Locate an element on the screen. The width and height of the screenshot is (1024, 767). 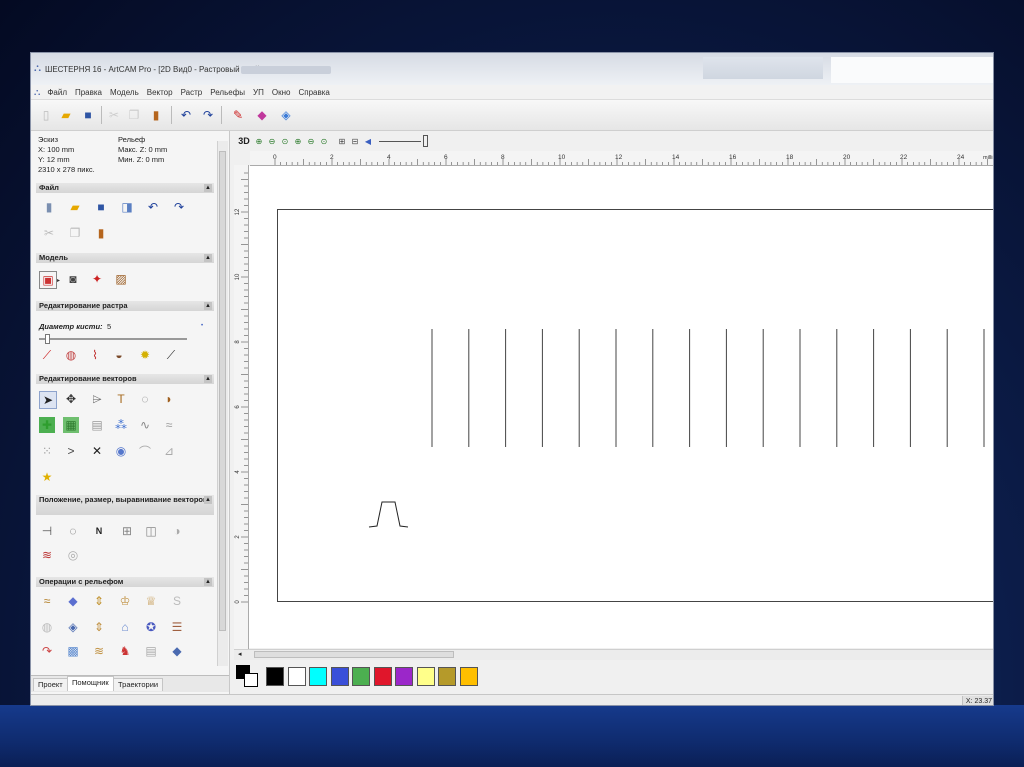
relief-layers-icon: ☰ is located at coordinates (177, 627).